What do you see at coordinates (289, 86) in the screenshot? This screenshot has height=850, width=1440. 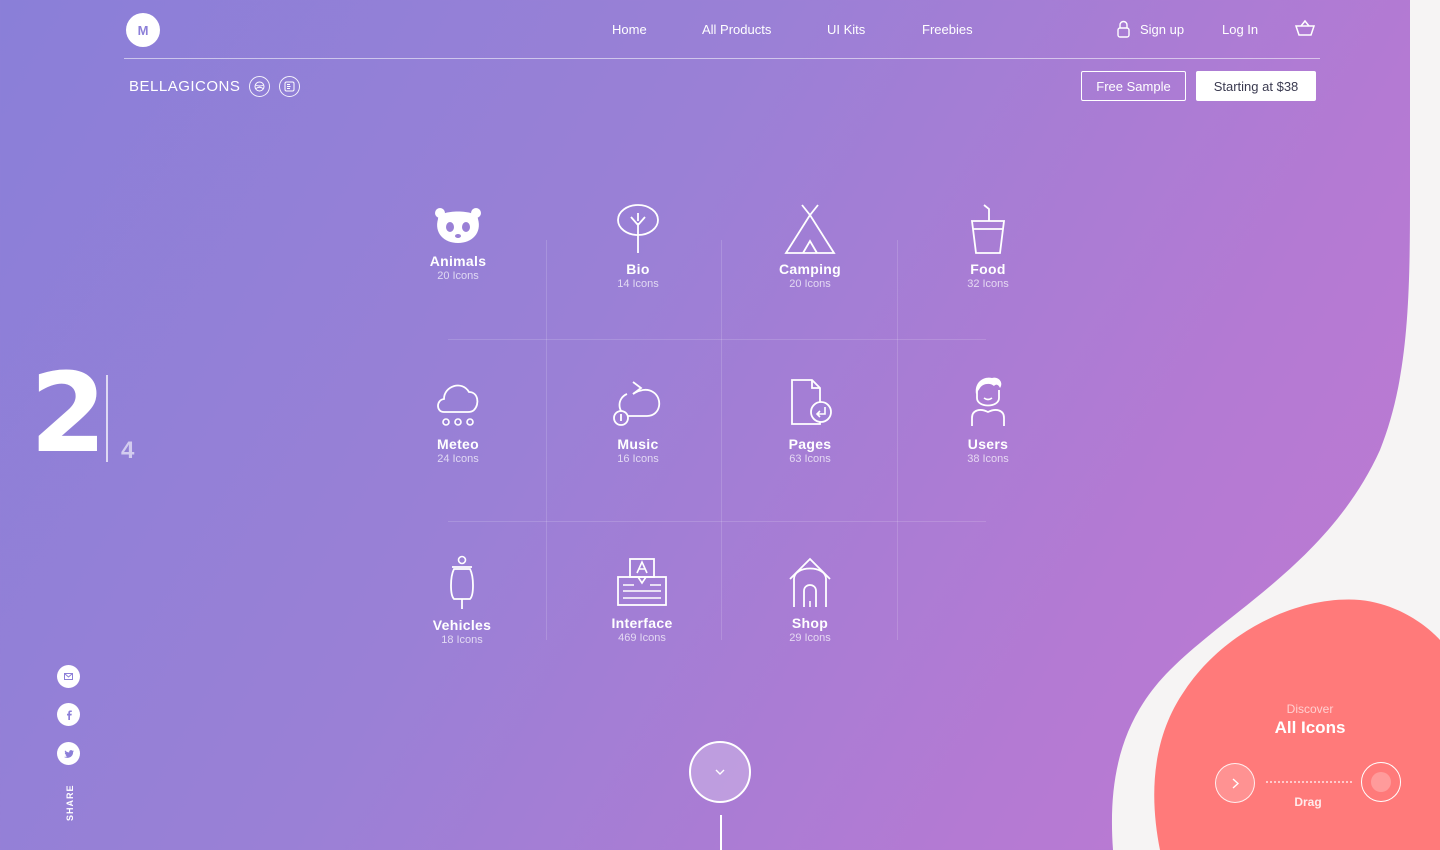 I see `behance-icon` at bounding box center [289, 86].